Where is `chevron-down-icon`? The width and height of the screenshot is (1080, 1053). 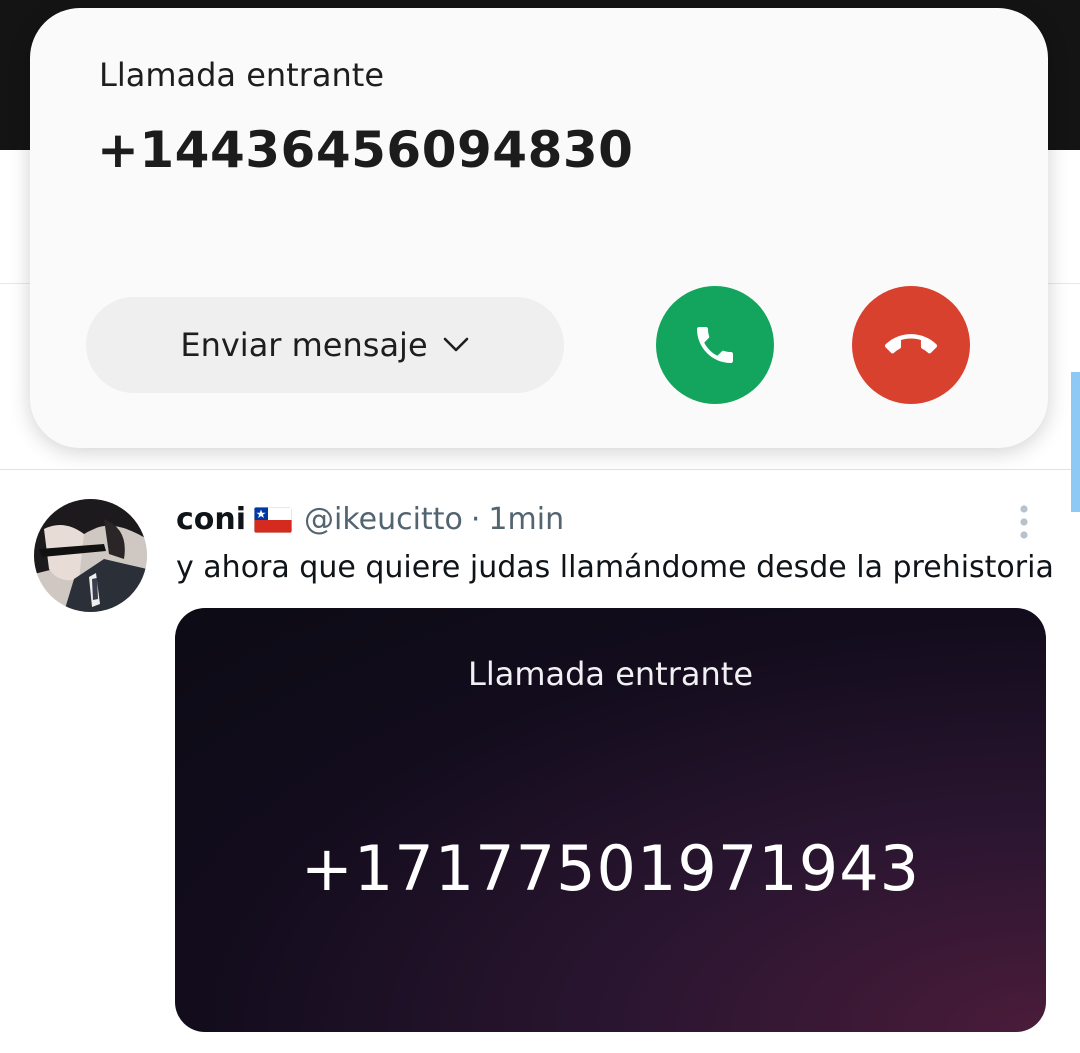
chevron-down-icon is located at coordinates (455, 344).